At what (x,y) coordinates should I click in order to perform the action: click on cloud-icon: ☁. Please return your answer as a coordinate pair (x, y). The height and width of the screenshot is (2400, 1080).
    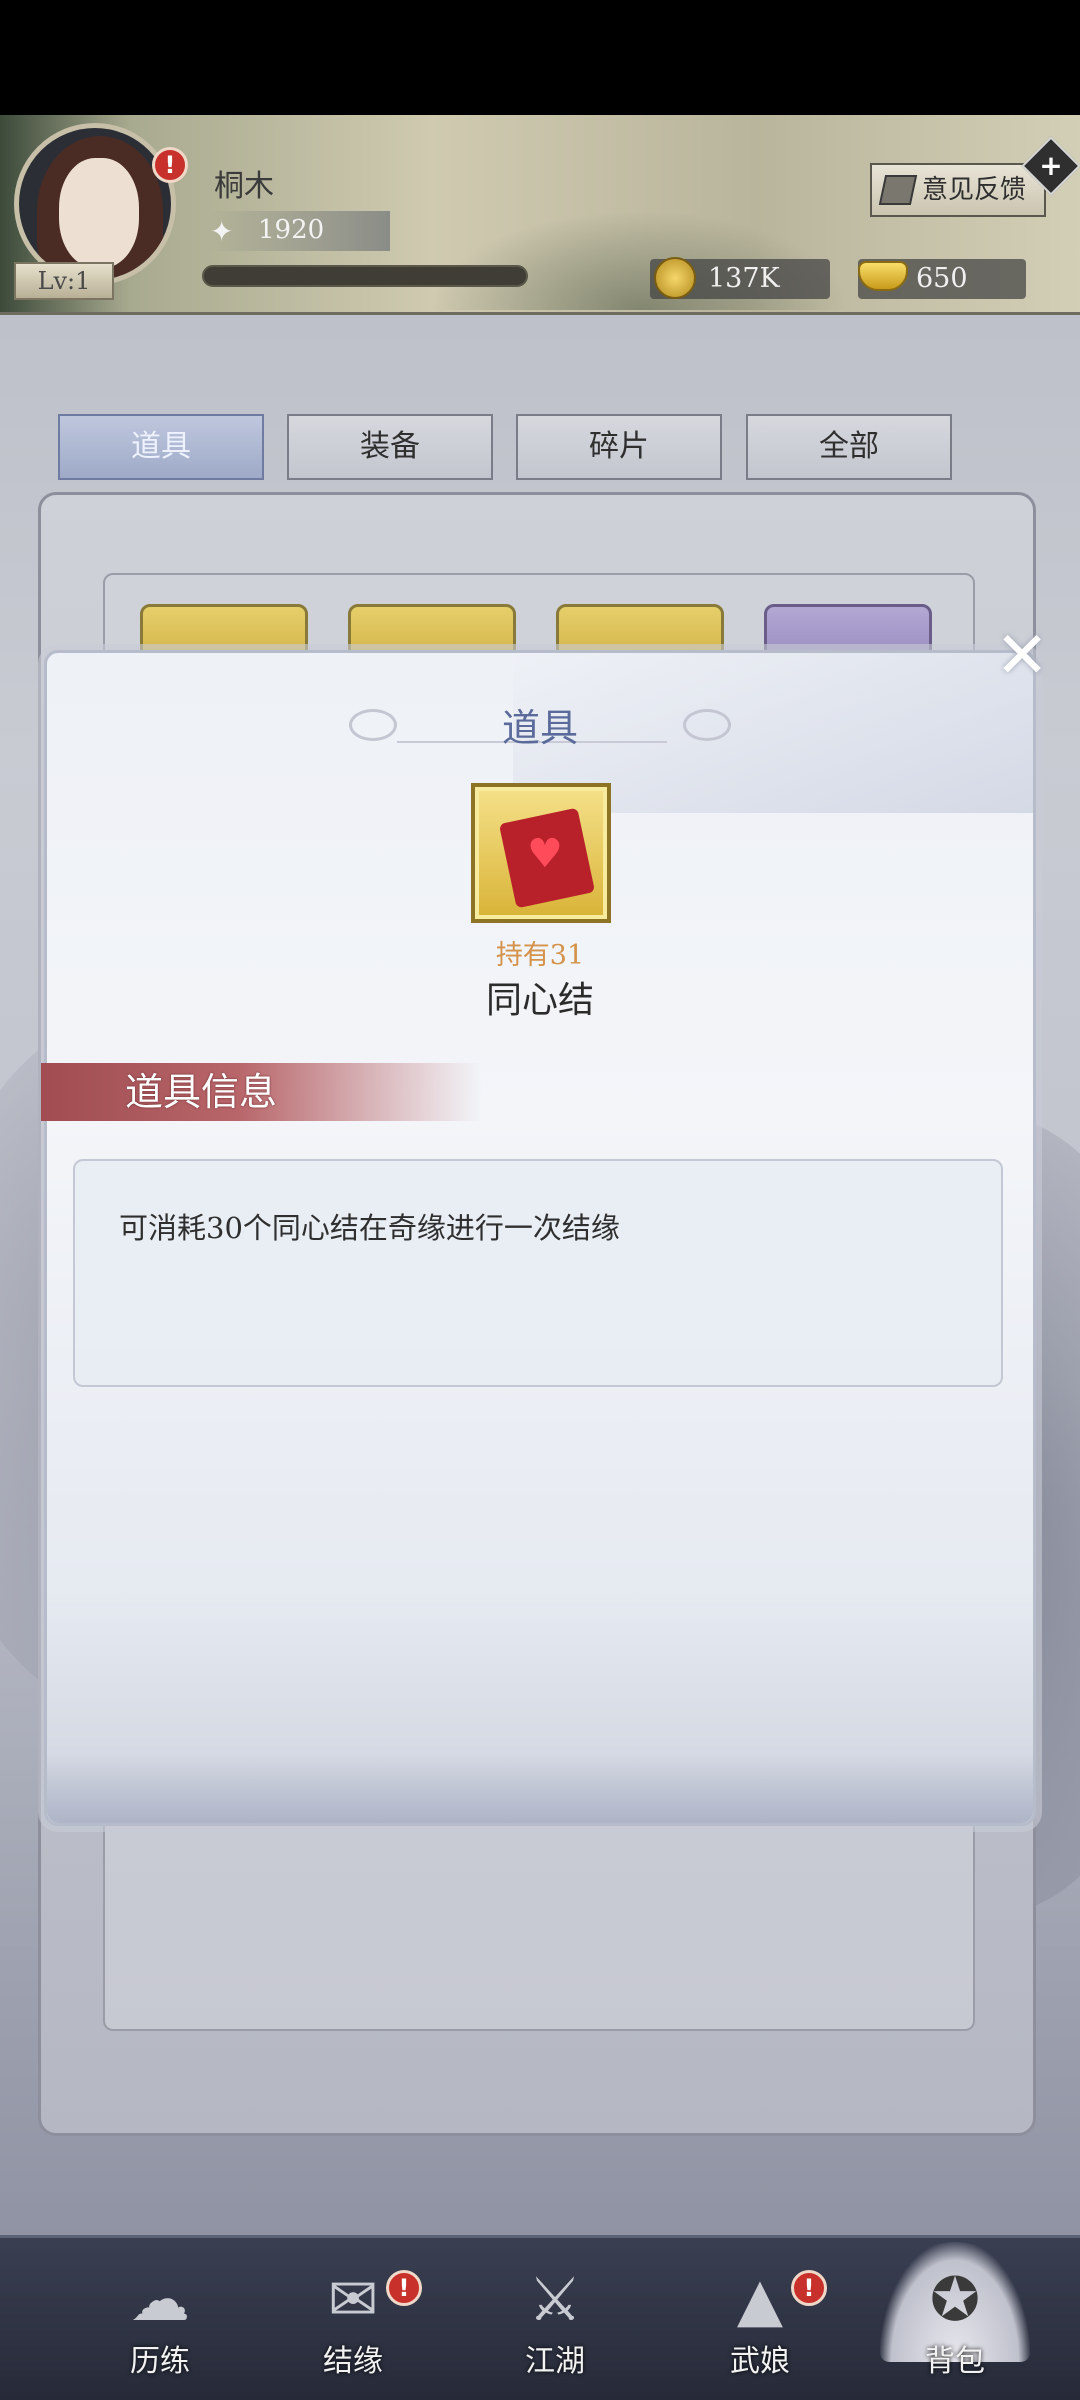
    Looking at the image, I should click on (160, 2300).